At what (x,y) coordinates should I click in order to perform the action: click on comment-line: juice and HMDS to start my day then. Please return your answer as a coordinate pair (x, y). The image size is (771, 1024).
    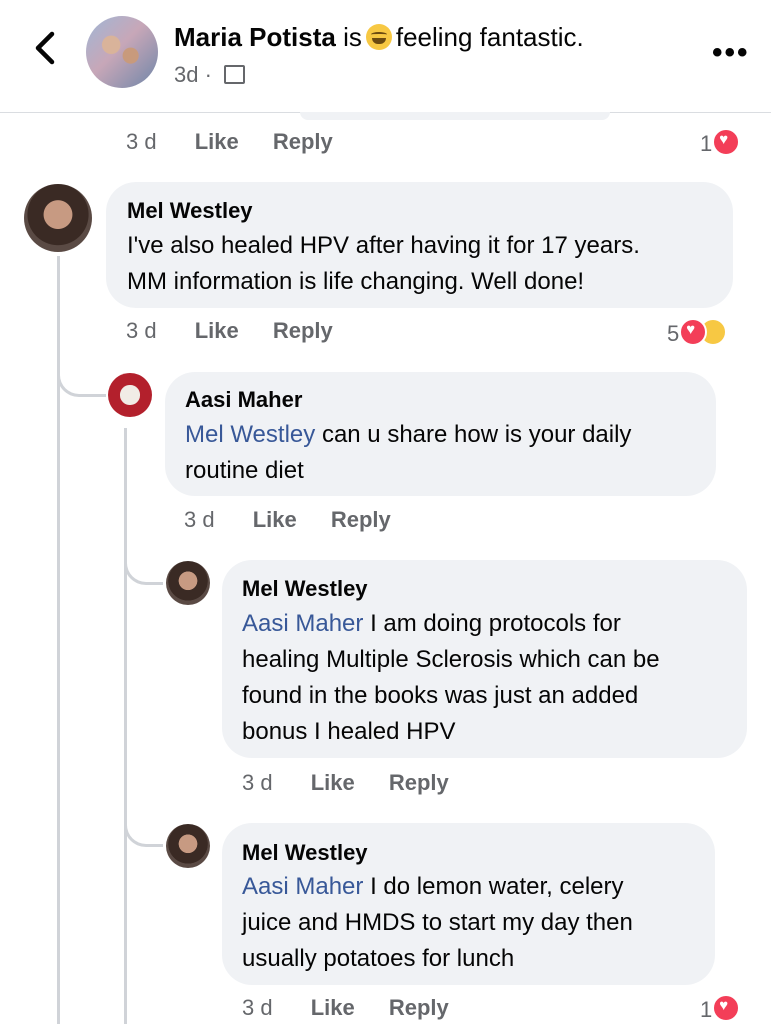
    Looking at the image, I should click on (437, 922).